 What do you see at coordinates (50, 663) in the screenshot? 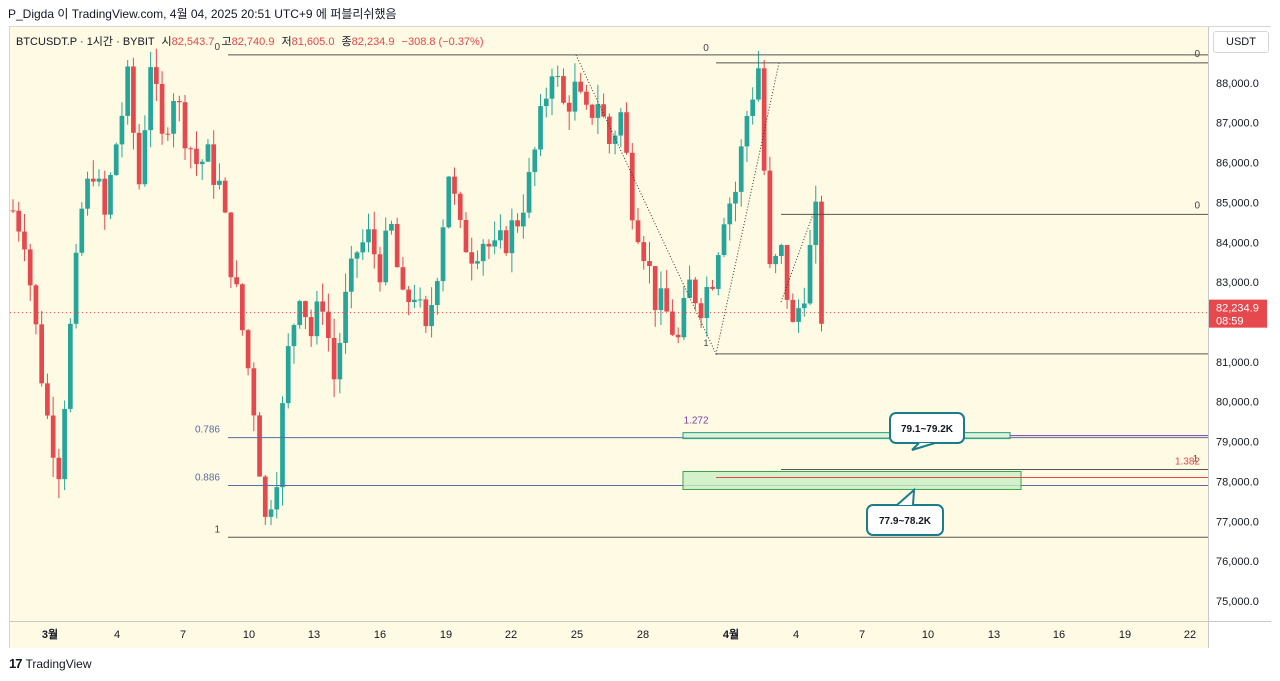
I see `tradingview-brand: 17 TradingView` at bounding box center [50, 663].